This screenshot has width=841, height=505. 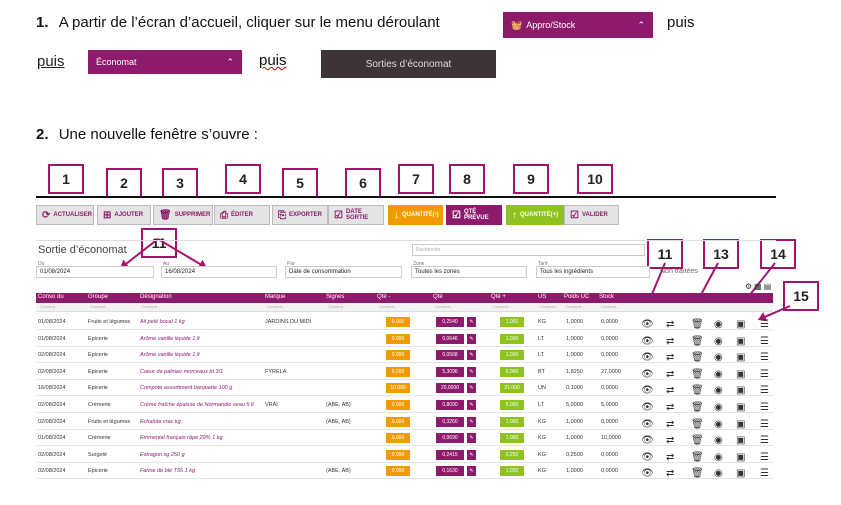 I want to click on du-date-field: 01/08/2024, so click(x=95, y=272).